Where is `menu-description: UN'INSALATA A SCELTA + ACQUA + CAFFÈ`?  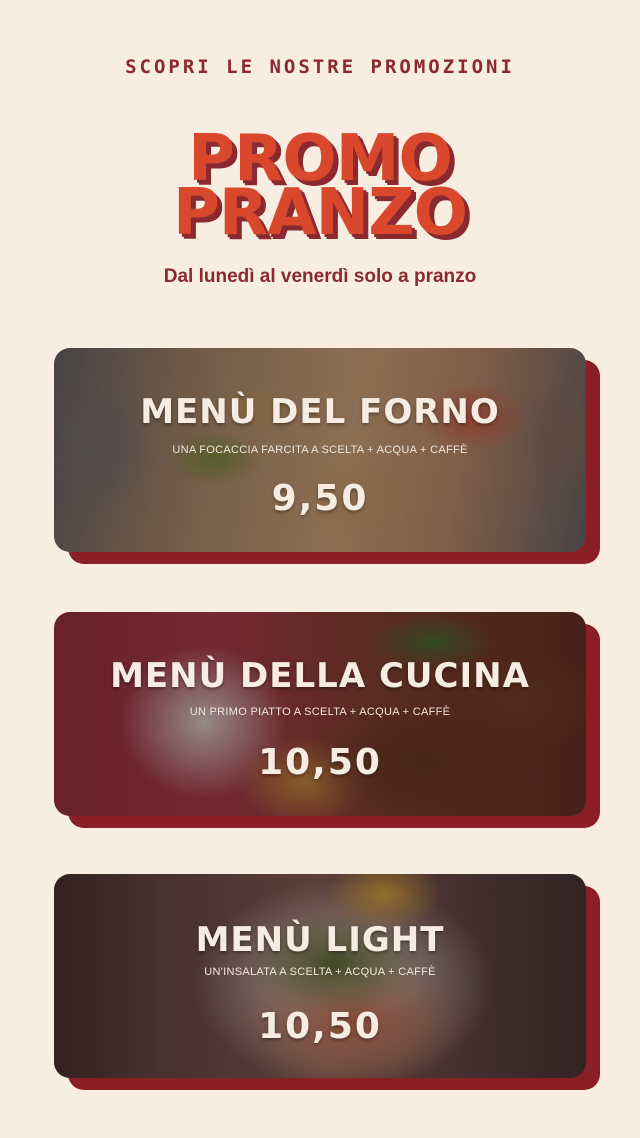
menu-description: UN'INSALATA A SCELTA + ACQUA + CAFFÈ is located at coordinates (320, 972).